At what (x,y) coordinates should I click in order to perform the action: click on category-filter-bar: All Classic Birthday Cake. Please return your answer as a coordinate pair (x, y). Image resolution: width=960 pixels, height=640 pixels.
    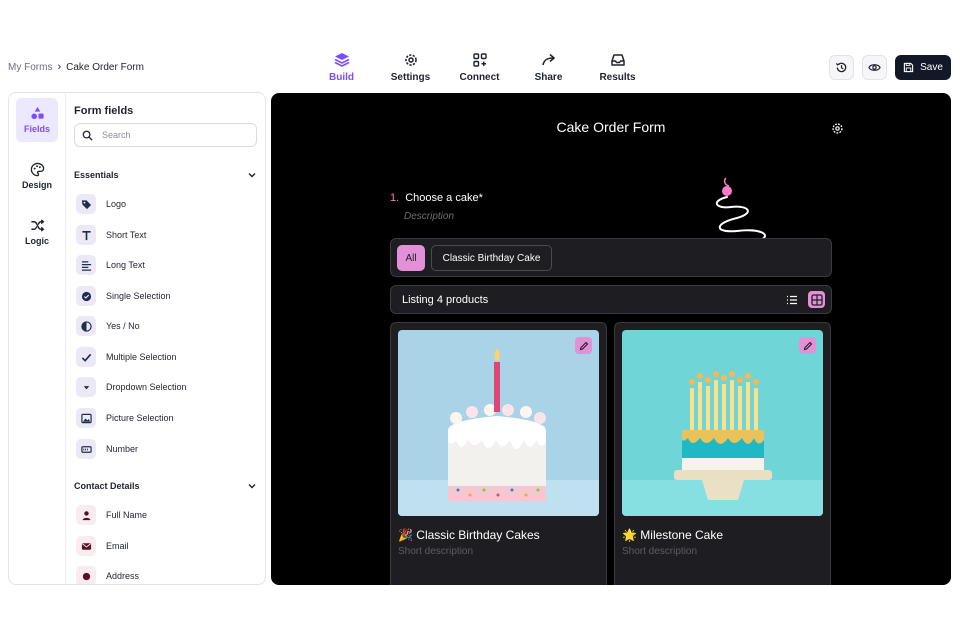
    Looking at the image, I should click on (611, 257).